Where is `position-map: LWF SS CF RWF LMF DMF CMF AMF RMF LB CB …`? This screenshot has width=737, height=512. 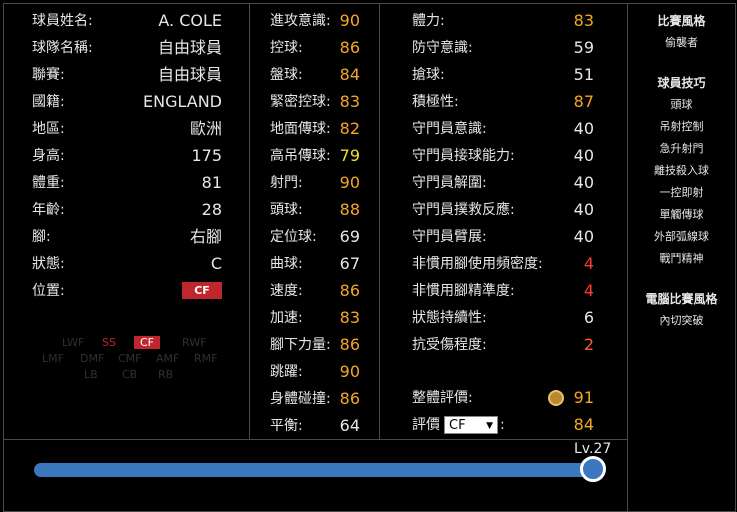 position-map: LWF SS CF RWF LMF DMF CMF AMF RMF LB CB … is located at coordinates (132, 364).